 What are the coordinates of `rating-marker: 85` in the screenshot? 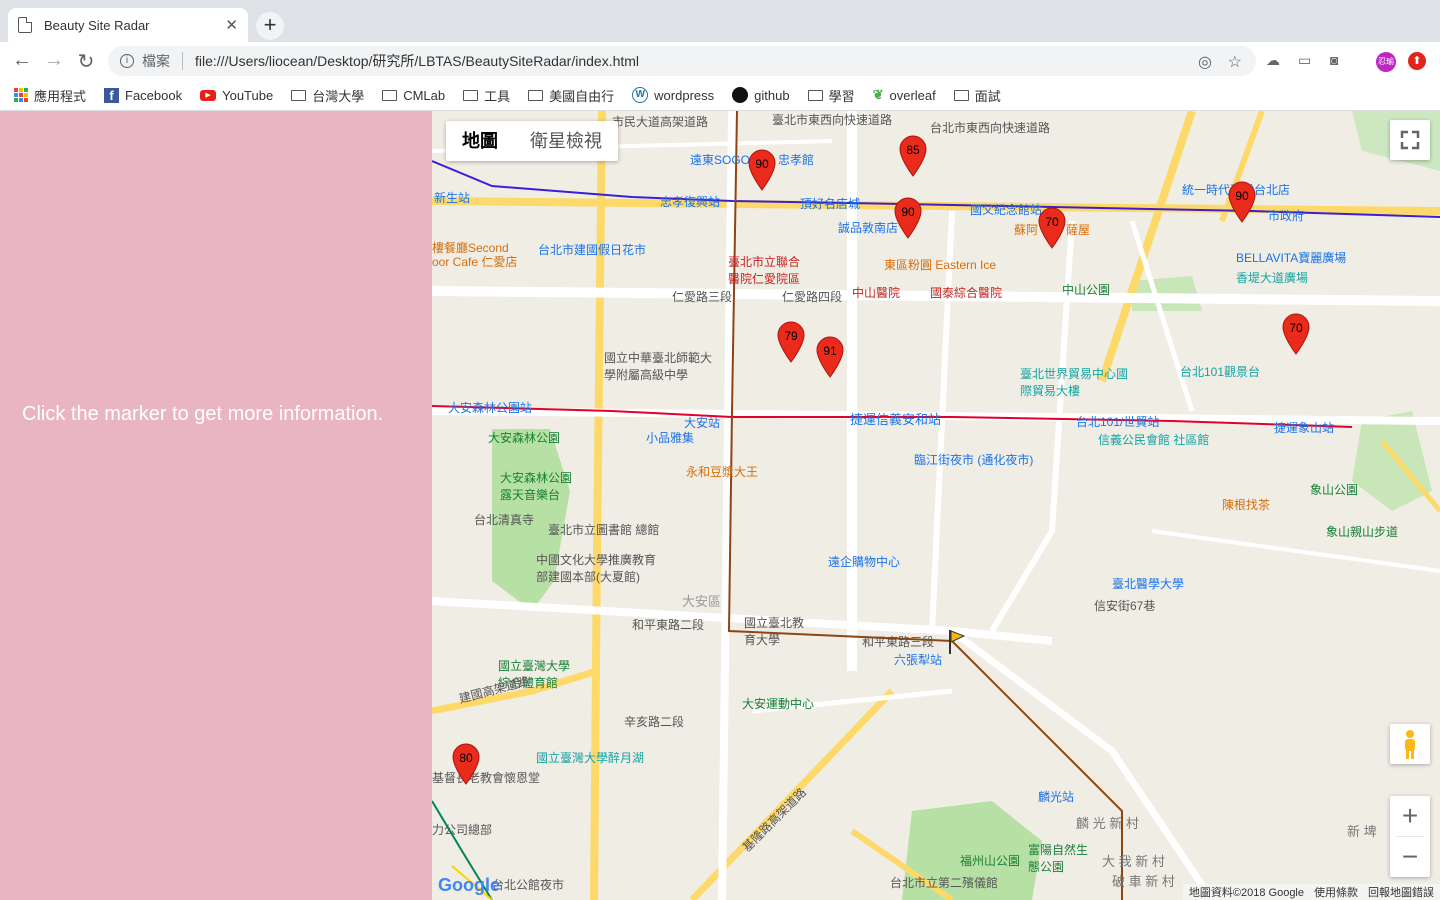 It's located at (913, 156).